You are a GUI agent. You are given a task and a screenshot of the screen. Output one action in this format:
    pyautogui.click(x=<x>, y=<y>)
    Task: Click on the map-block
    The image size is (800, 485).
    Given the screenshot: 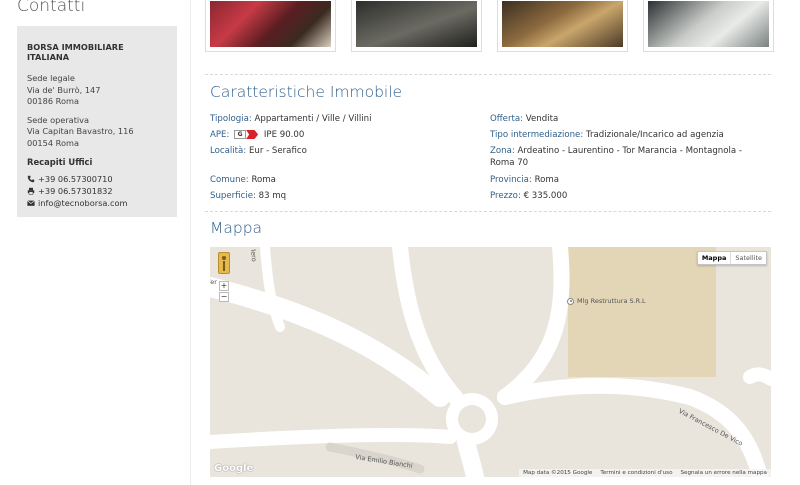 What is the action you would take?
    pyautogui.click(x=642, y=312)
    